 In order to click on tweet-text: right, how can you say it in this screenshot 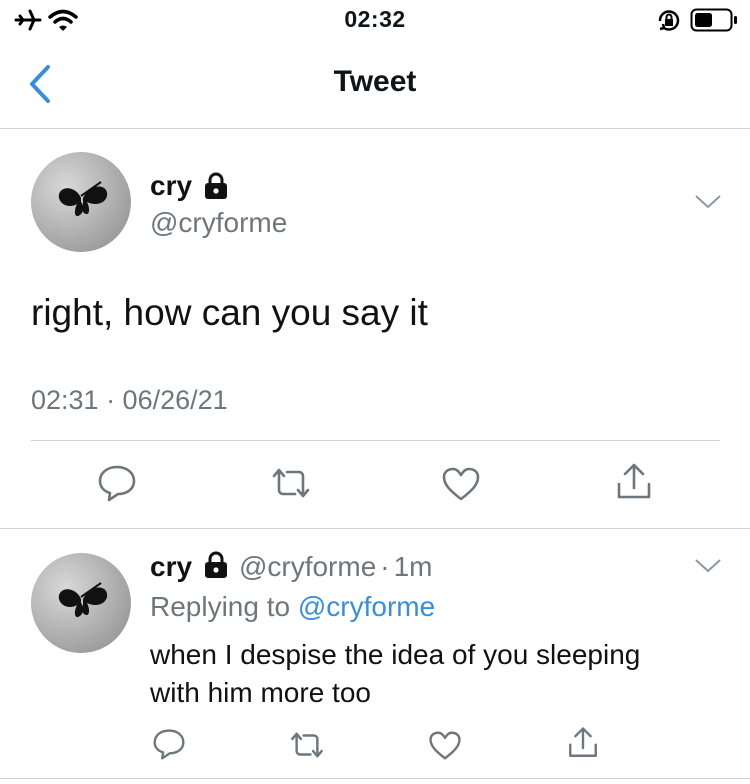, I will do `click(229, 312)`.